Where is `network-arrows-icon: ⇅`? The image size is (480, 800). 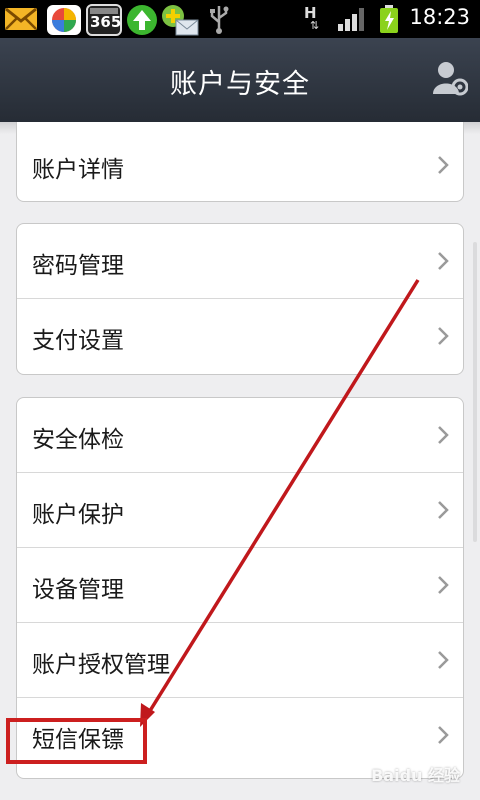
network-arrows-icon: ⇅ is located at coordinates (315, 25).